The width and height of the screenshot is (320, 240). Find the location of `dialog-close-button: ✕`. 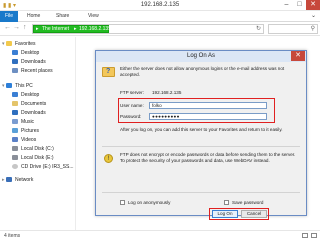

dialog-close-button: ✕ is located at coordinates (298, 56).